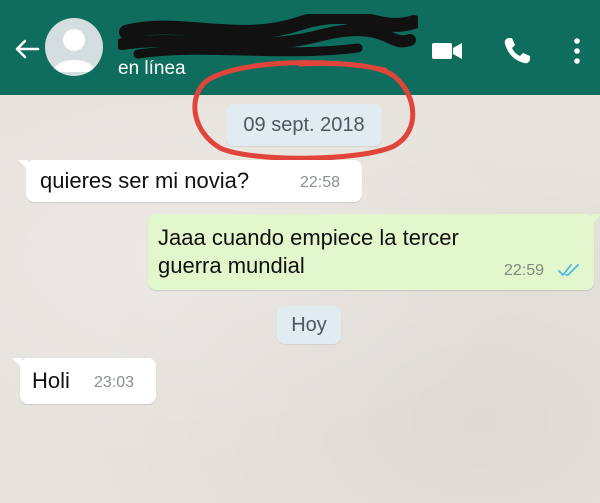 Image resolution: width=600 pixels, height=503 pixels. What do you see at coordinates (114, 382) in the screenshot?
I see `message-time: 23:03` at bounding box center [114, 382].